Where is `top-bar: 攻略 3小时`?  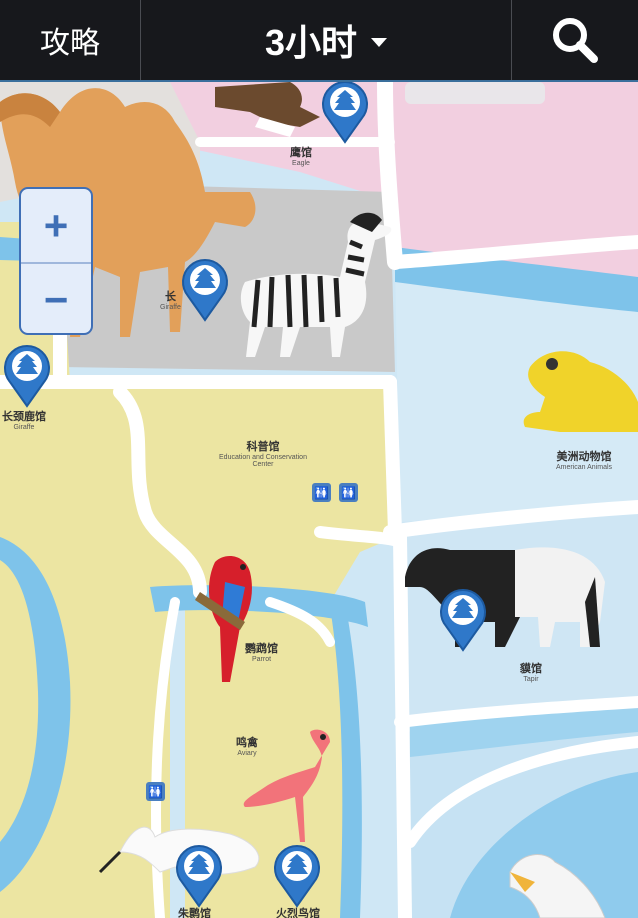
top-bar: 攻略 3小时 is located at coordinates (319, 41).